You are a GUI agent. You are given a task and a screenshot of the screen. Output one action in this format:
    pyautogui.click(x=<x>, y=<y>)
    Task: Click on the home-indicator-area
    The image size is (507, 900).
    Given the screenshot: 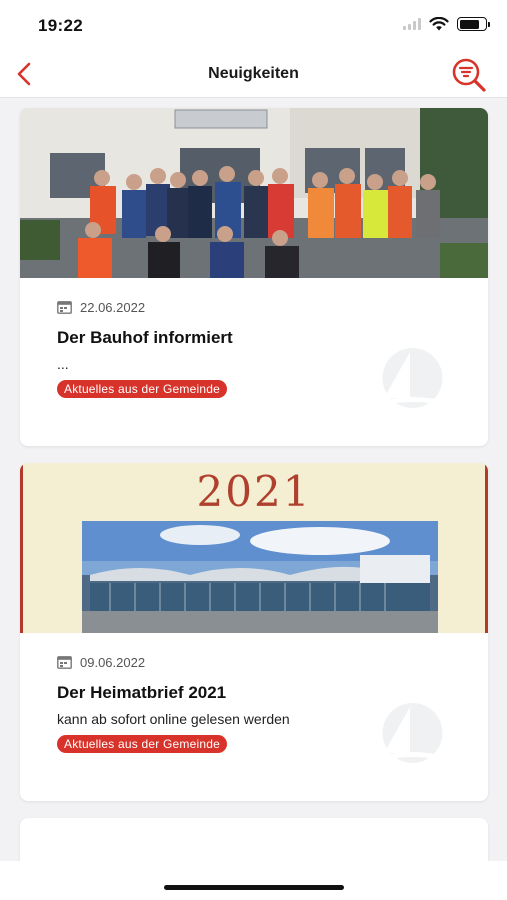 What is the action you would take?
    pyautogui.click(x=253, y=880)
    